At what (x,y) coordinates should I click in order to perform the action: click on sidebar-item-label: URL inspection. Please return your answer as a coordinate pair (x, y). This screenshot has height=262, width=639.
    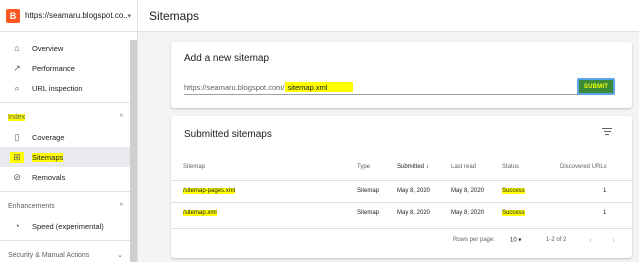
    Looking at the image, I should click on (57, 88).